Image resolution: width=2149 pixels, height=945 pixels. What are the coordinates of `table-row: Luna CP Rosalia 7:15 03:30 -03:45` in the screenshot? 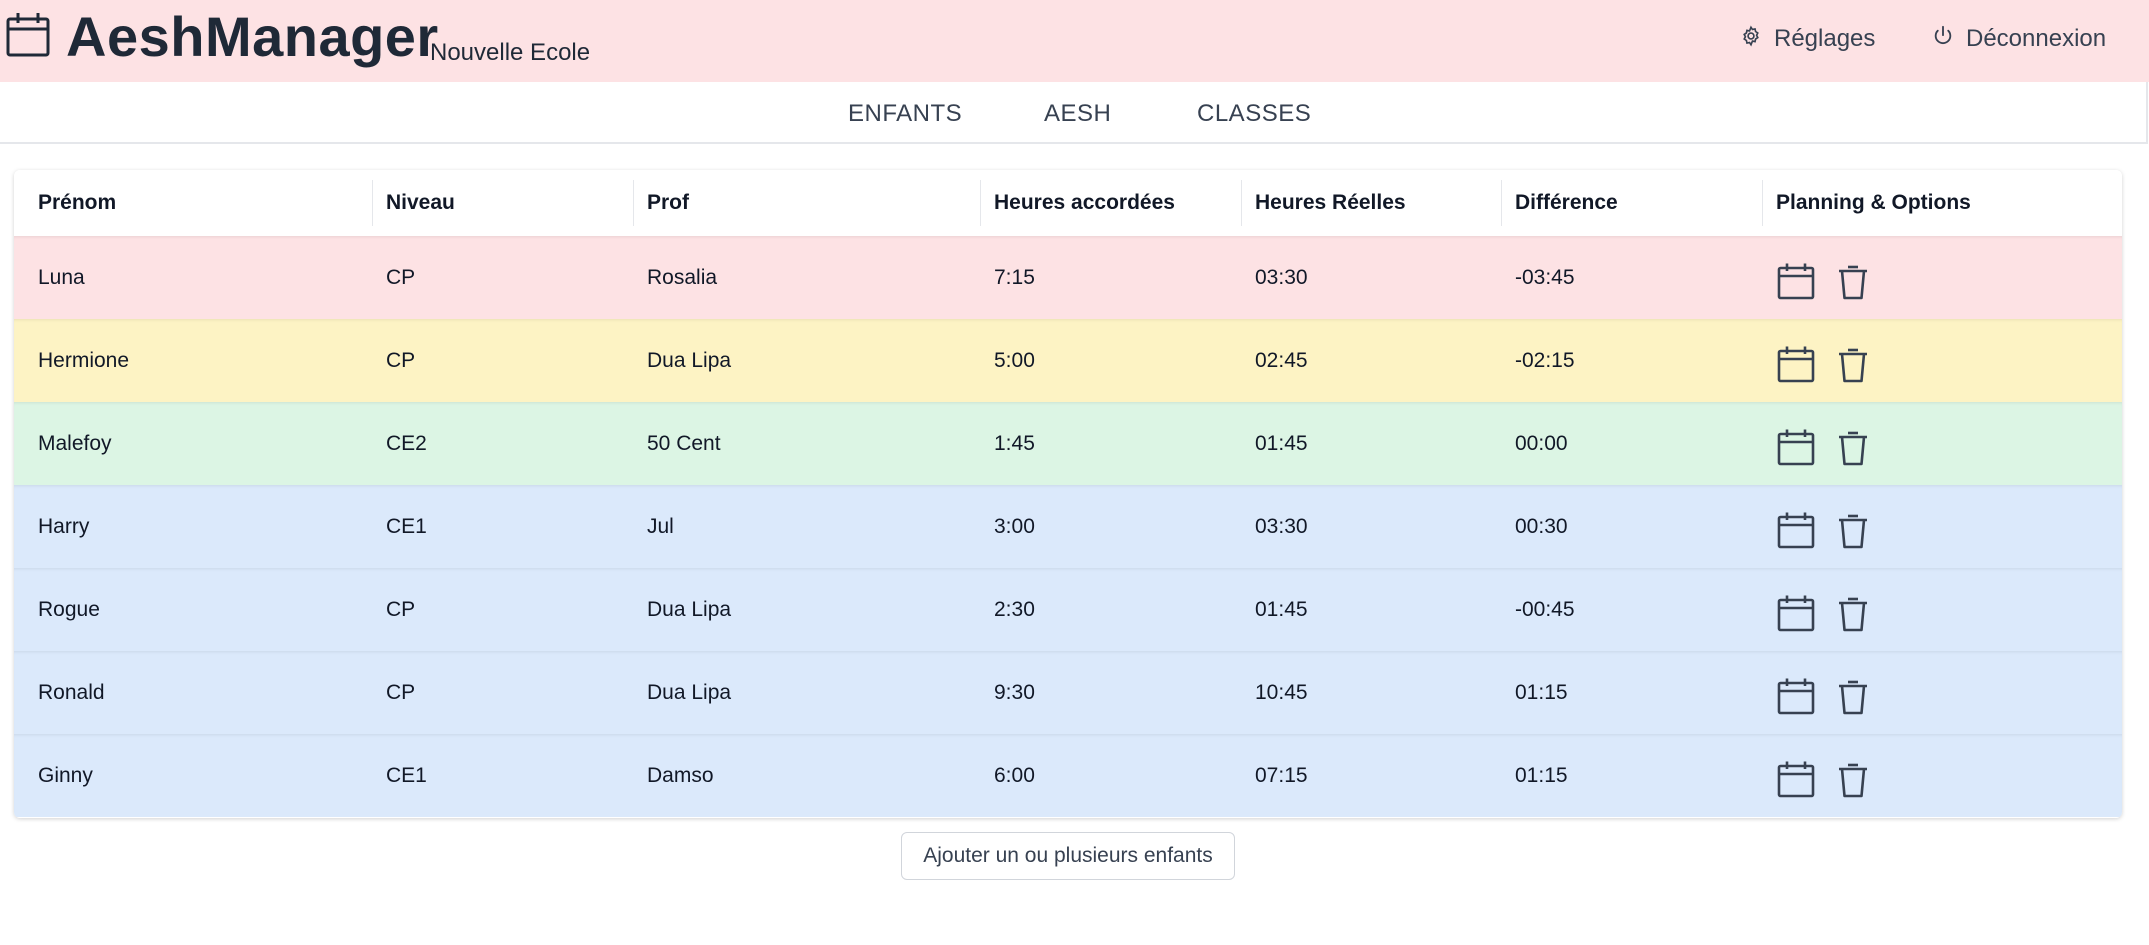 It's located at (1068, 277).